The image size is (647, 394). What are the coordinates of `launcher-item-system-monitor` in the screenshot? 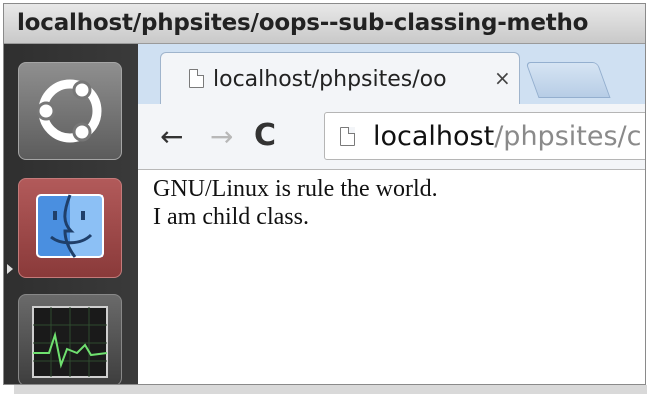 It's located at (70, 339).